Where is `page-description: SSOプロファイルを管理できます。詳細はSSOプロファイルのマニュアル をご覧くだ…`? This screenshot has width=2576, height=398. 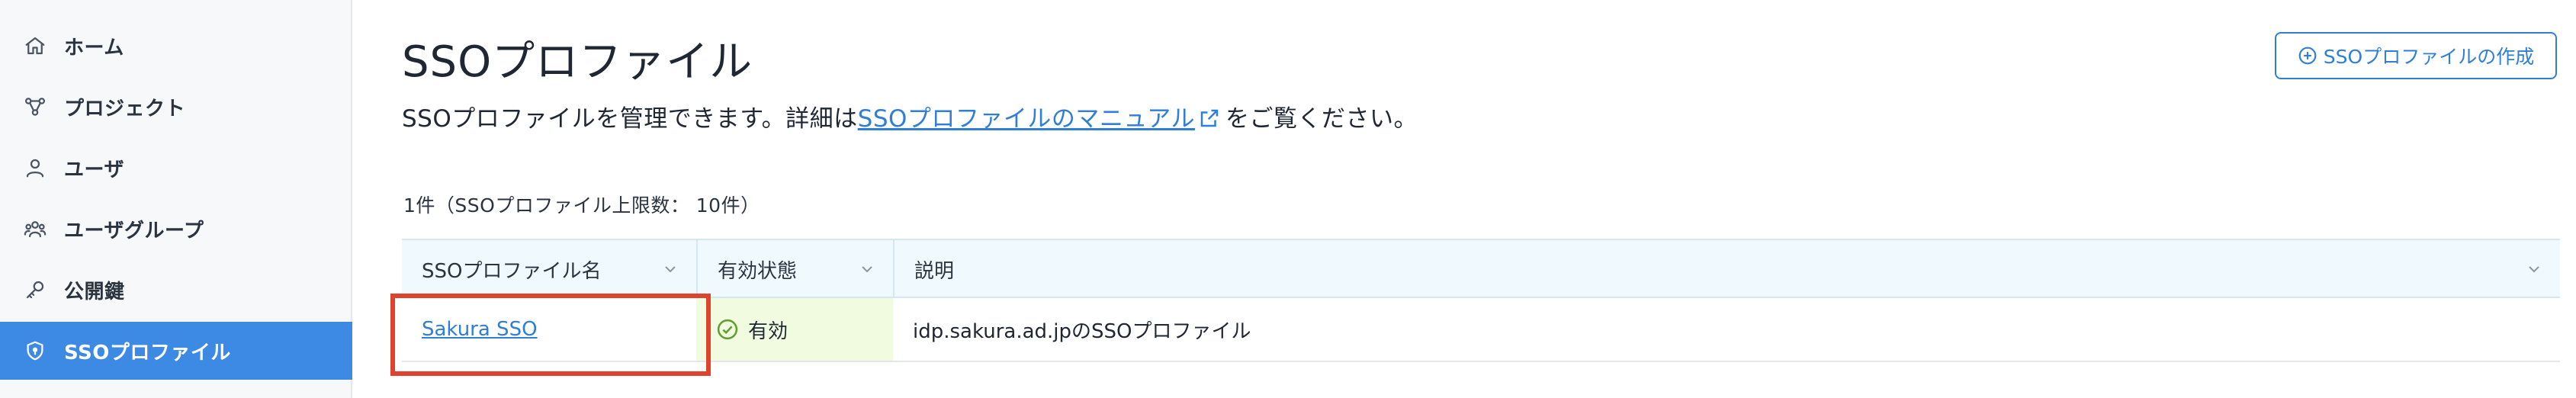
page-description: SSOプロファイルを管理できます。詳細はSSOプロファイルのマニュアル をご覧くだ… is located at coordinates (910, 116).